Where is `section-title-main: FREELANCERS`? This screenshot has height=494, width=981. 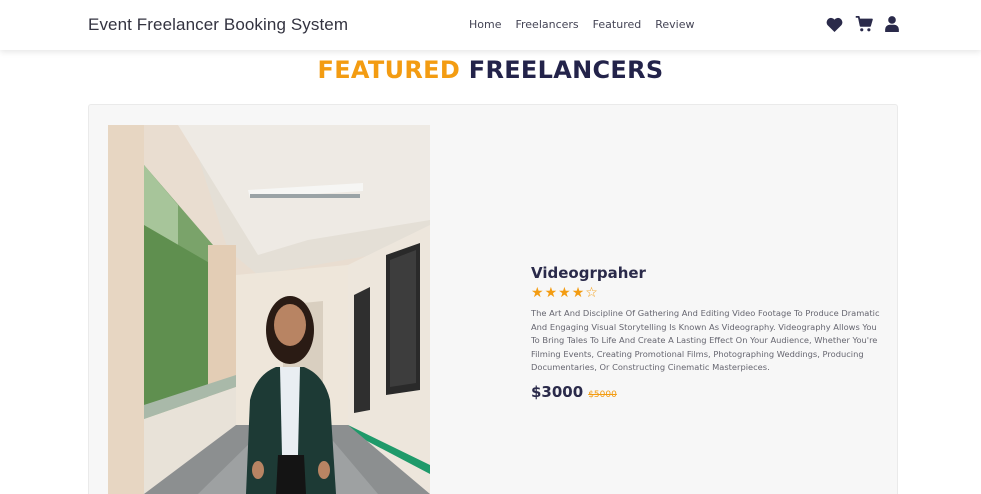 section-title-main: FREELANCERS is located at coordinates (566, 70).